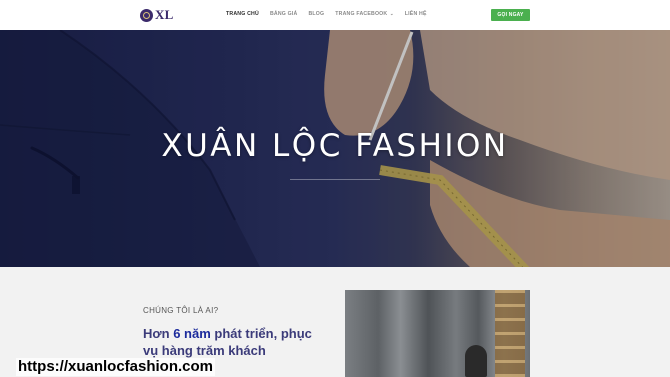  I want to click on clothing-rack, so click(510, 333).